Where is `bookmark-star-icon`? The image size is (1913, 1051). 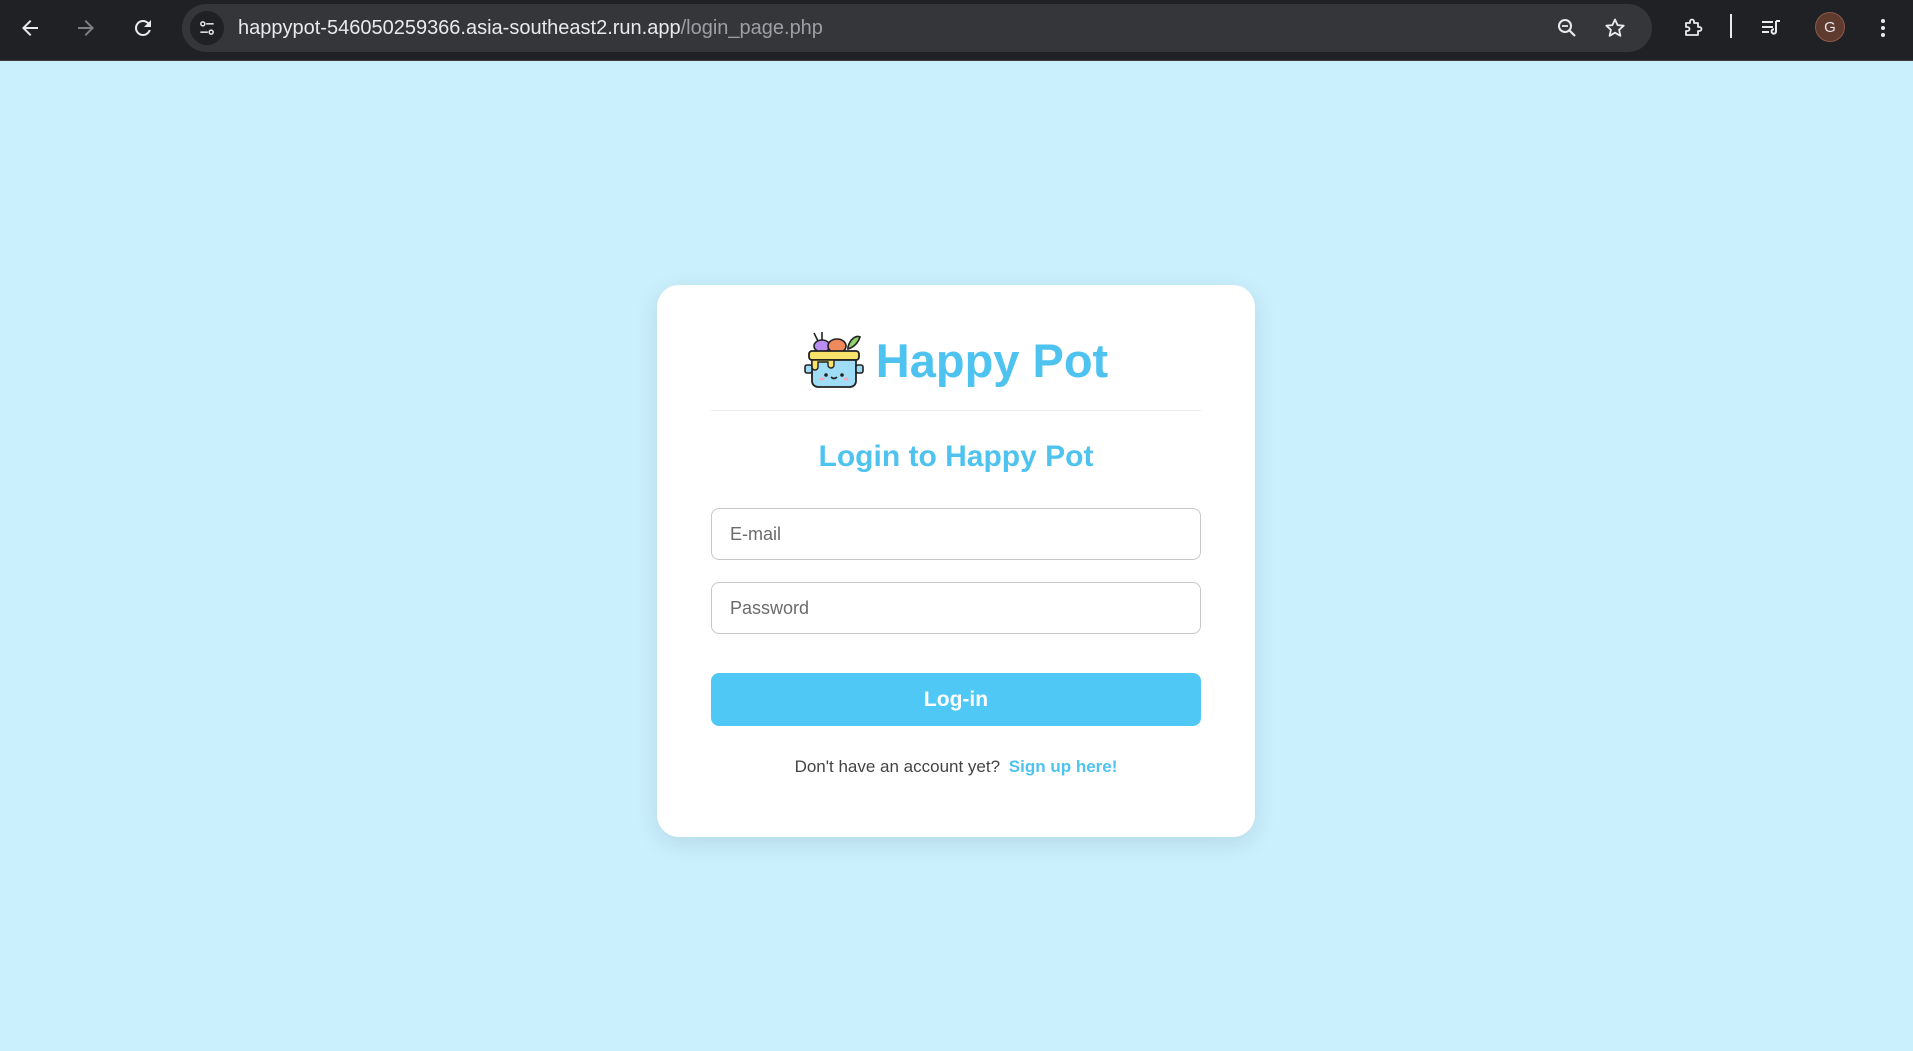 bookmark-star-icon is located at coordinates (1615, 27).